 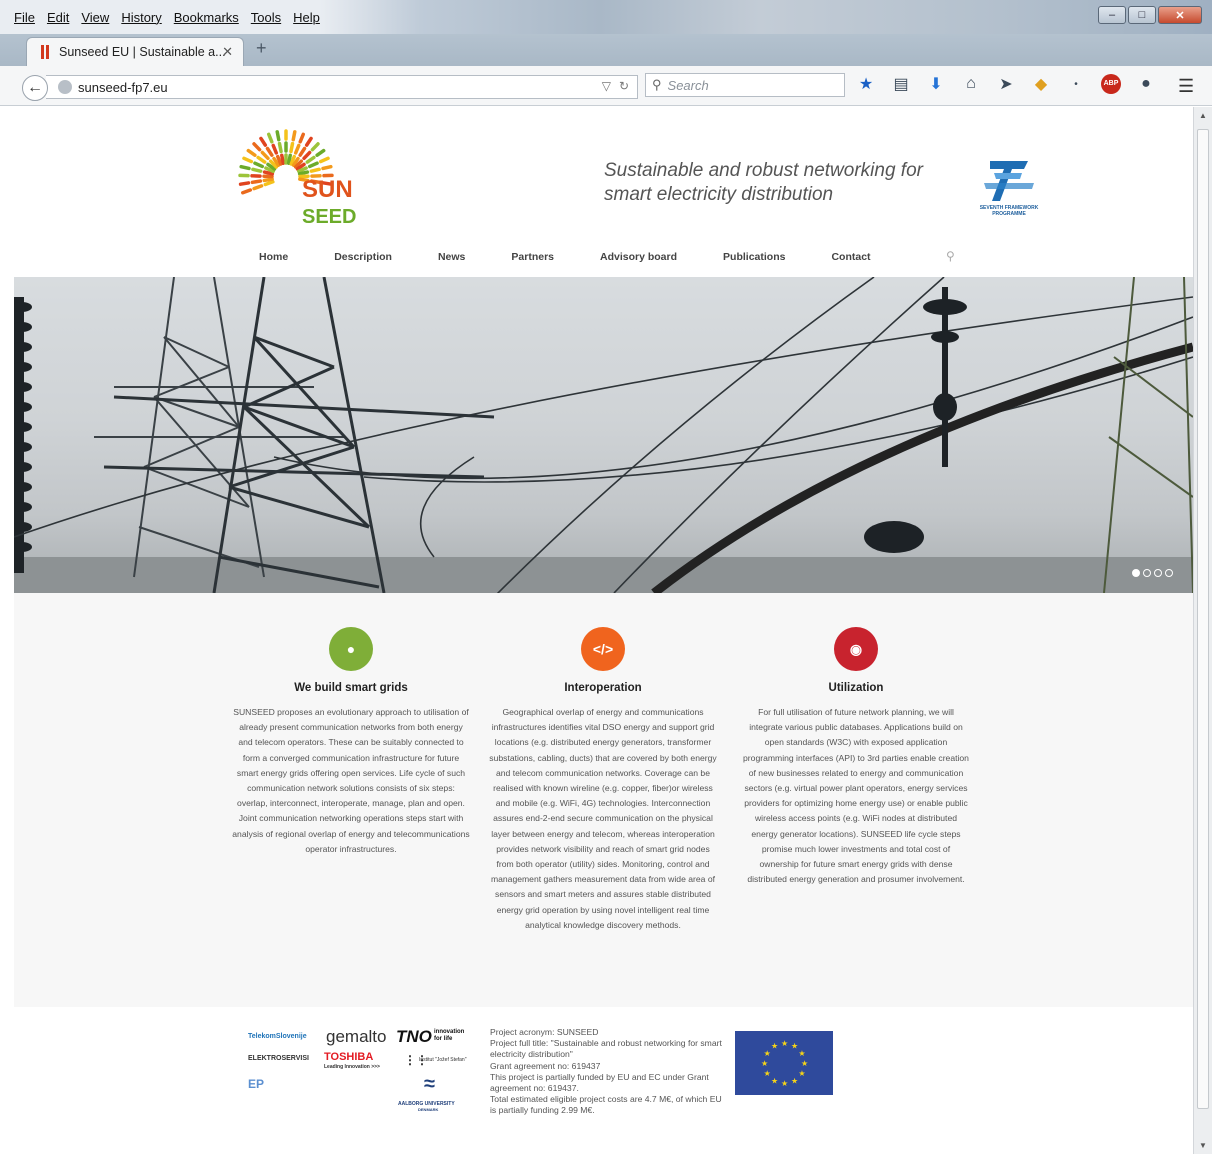 What do you see at coordinates (327, 189) in the screenshot?
I see `logo-sun-text: SUN` at bounding box center [327, 189].